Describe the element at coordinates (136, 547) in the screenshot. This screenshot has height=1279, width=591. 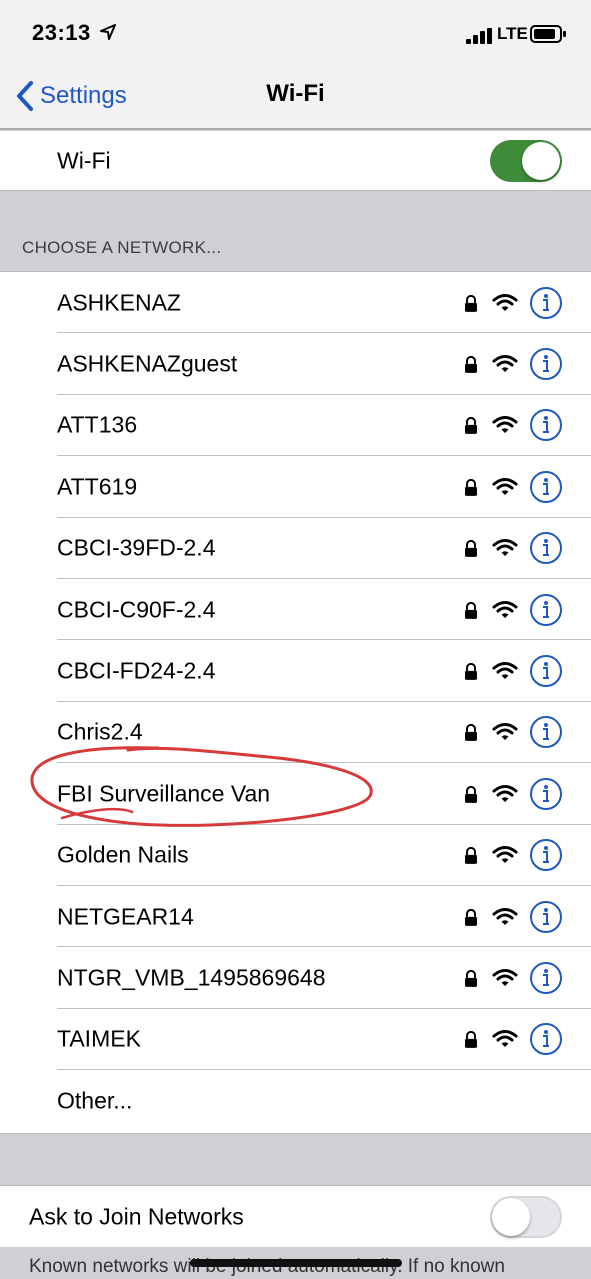
I see `network-name: CBCI-39FD-2.4` at that location.